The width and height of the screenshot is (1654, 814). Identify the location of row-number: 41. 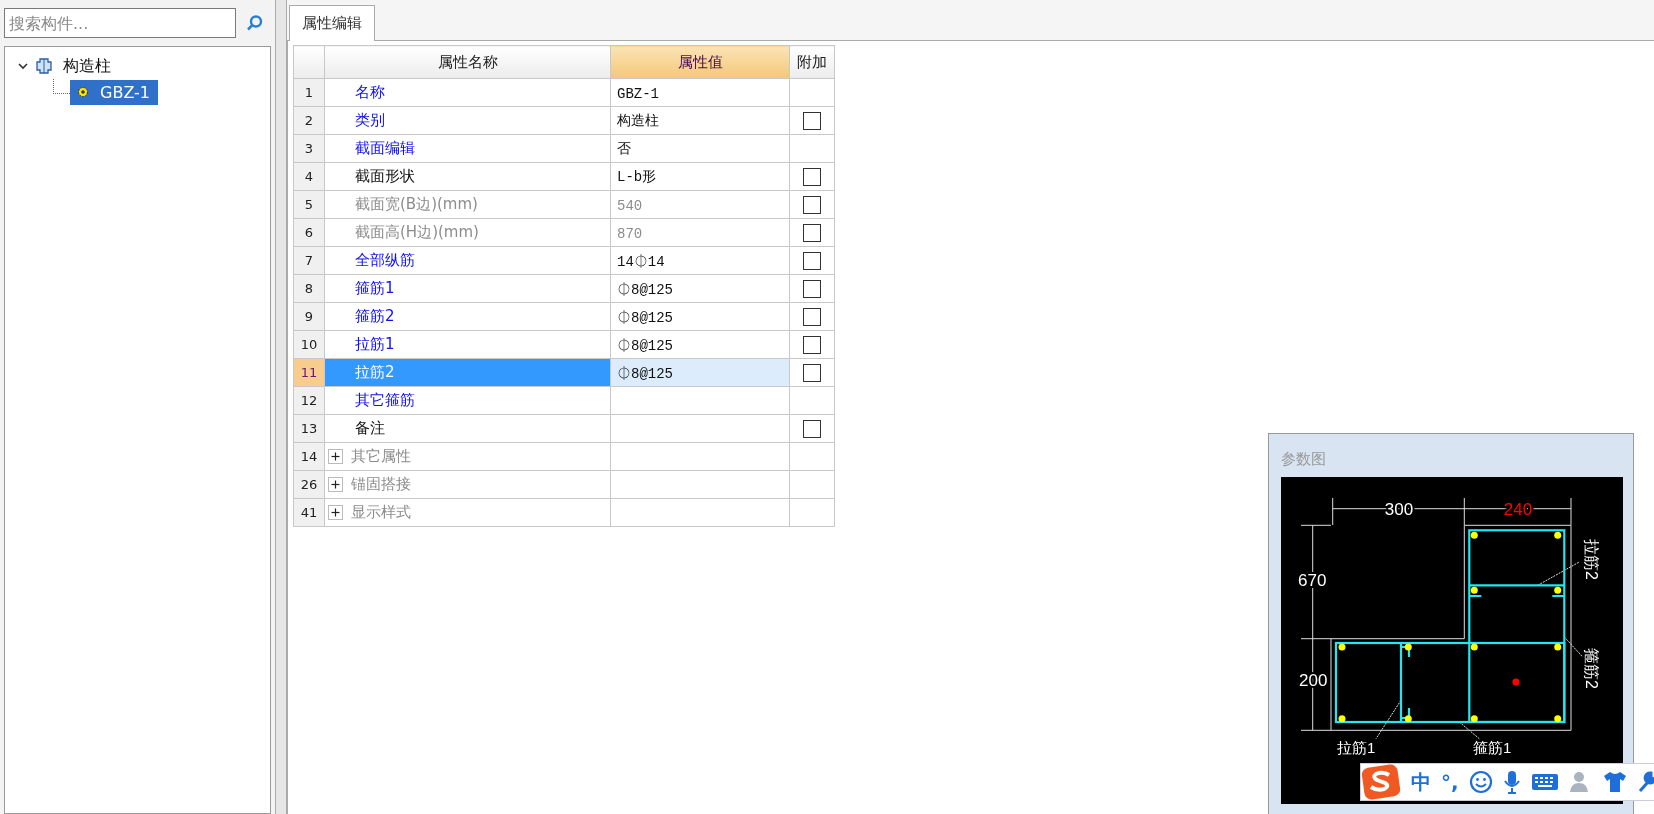
(309, 512).